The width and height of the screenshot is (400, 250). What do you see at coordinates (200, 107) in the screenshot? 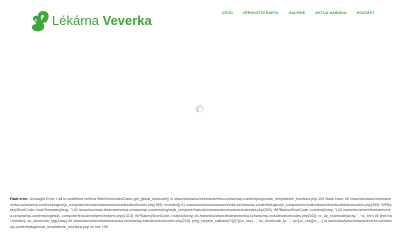
I see `spinner-icon` at bounding box center [200, 107].